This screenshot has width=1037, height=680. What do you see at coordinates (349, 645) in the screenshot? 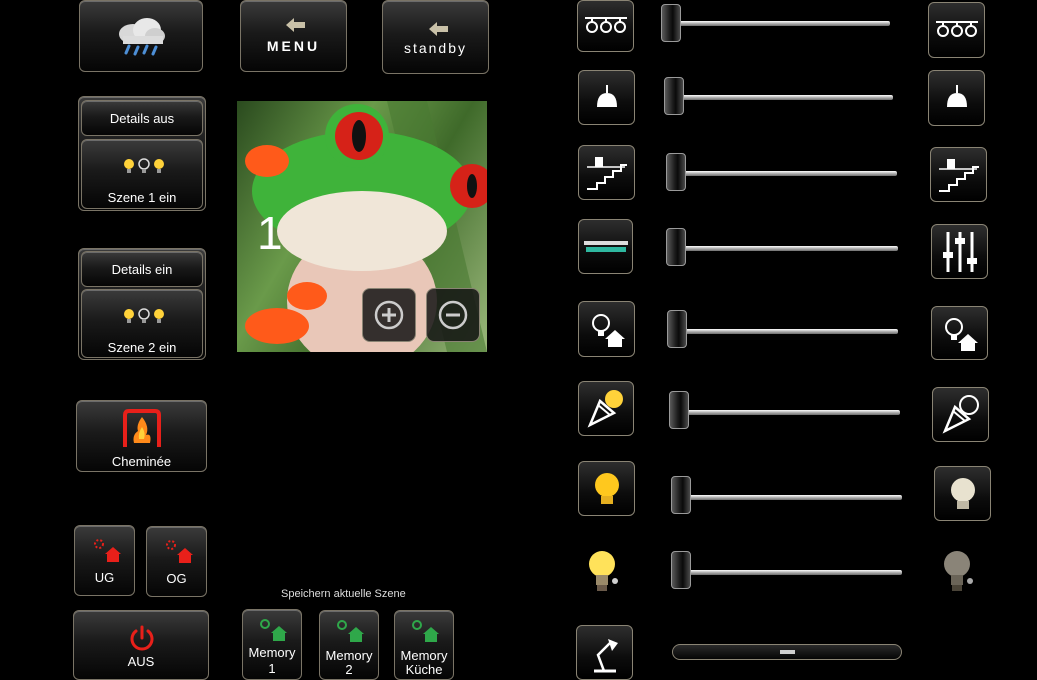
I see `memory2-button: Memory 2` at bounding box center [349, 645].